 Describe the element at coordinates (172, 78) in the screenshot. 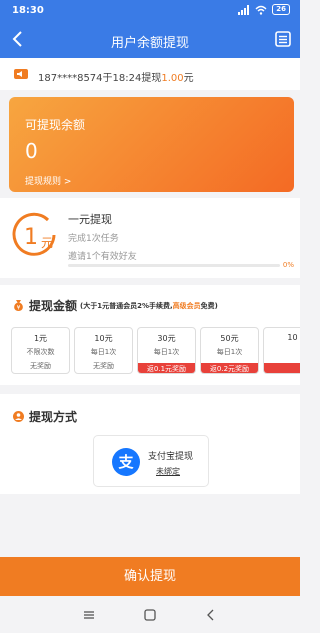

I see `notice-amount: 1.00` at that location.